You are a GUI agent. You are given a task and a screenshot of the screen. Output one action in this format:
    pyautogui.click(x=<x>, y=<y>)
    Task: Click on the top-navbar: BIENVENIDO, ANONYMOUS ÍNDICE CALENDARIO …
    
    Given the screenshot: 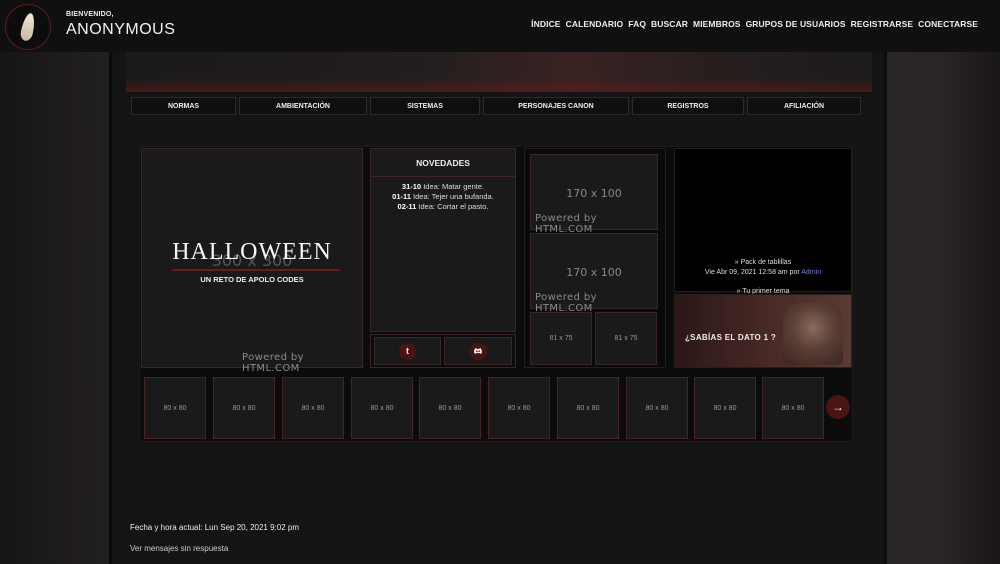 What is the action you would take?
    pyautogui.click(x=500, y=26)
    